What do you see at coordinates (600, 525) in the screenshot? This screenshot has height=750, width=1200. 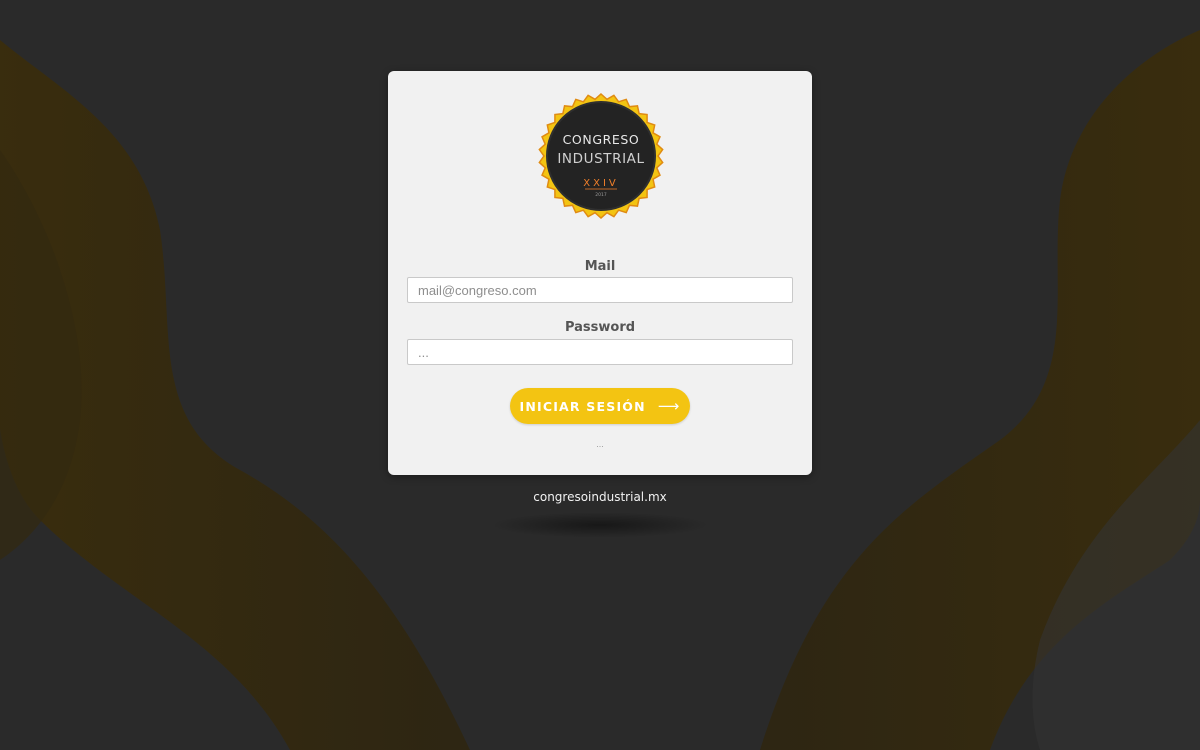 I see `footer-shadow` at bounding box center [600, 525].